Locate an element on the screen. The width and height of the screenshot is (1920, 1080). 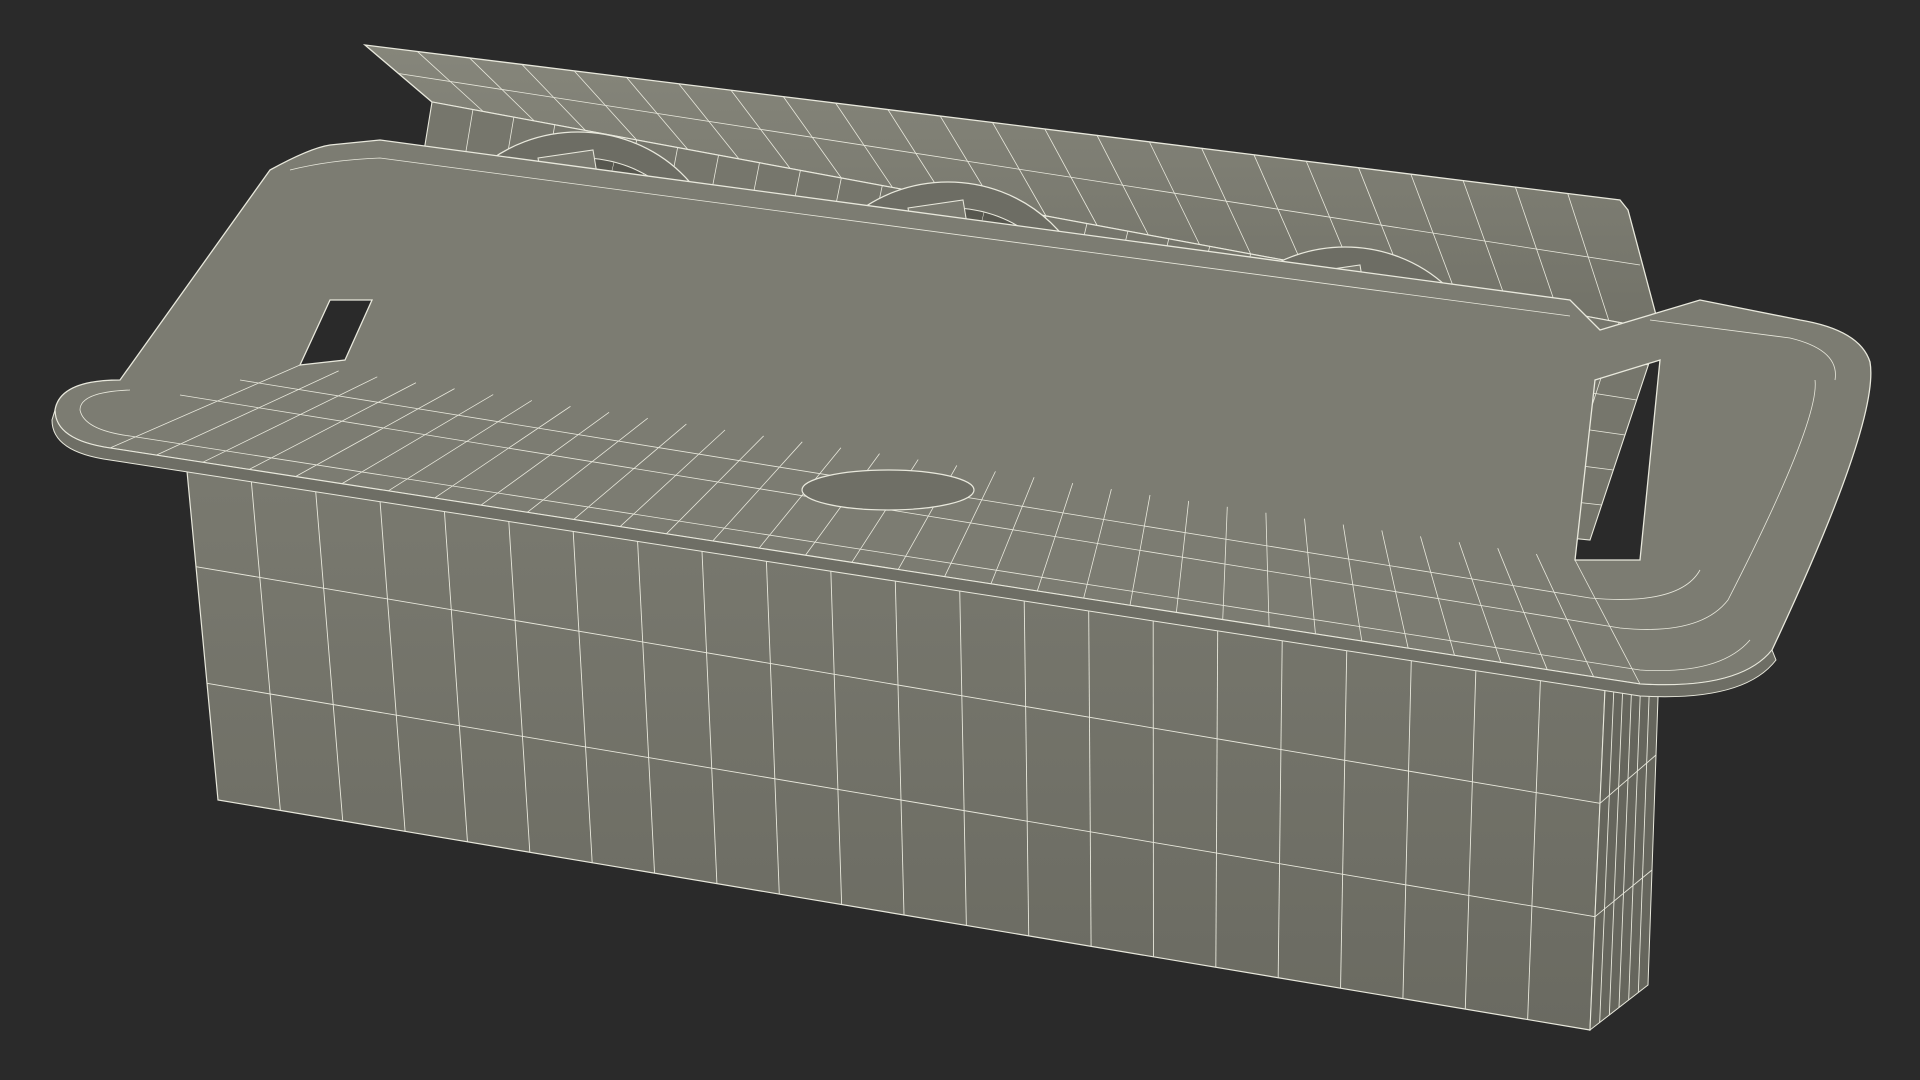
finger-notch is located at coordinates (888, 490).